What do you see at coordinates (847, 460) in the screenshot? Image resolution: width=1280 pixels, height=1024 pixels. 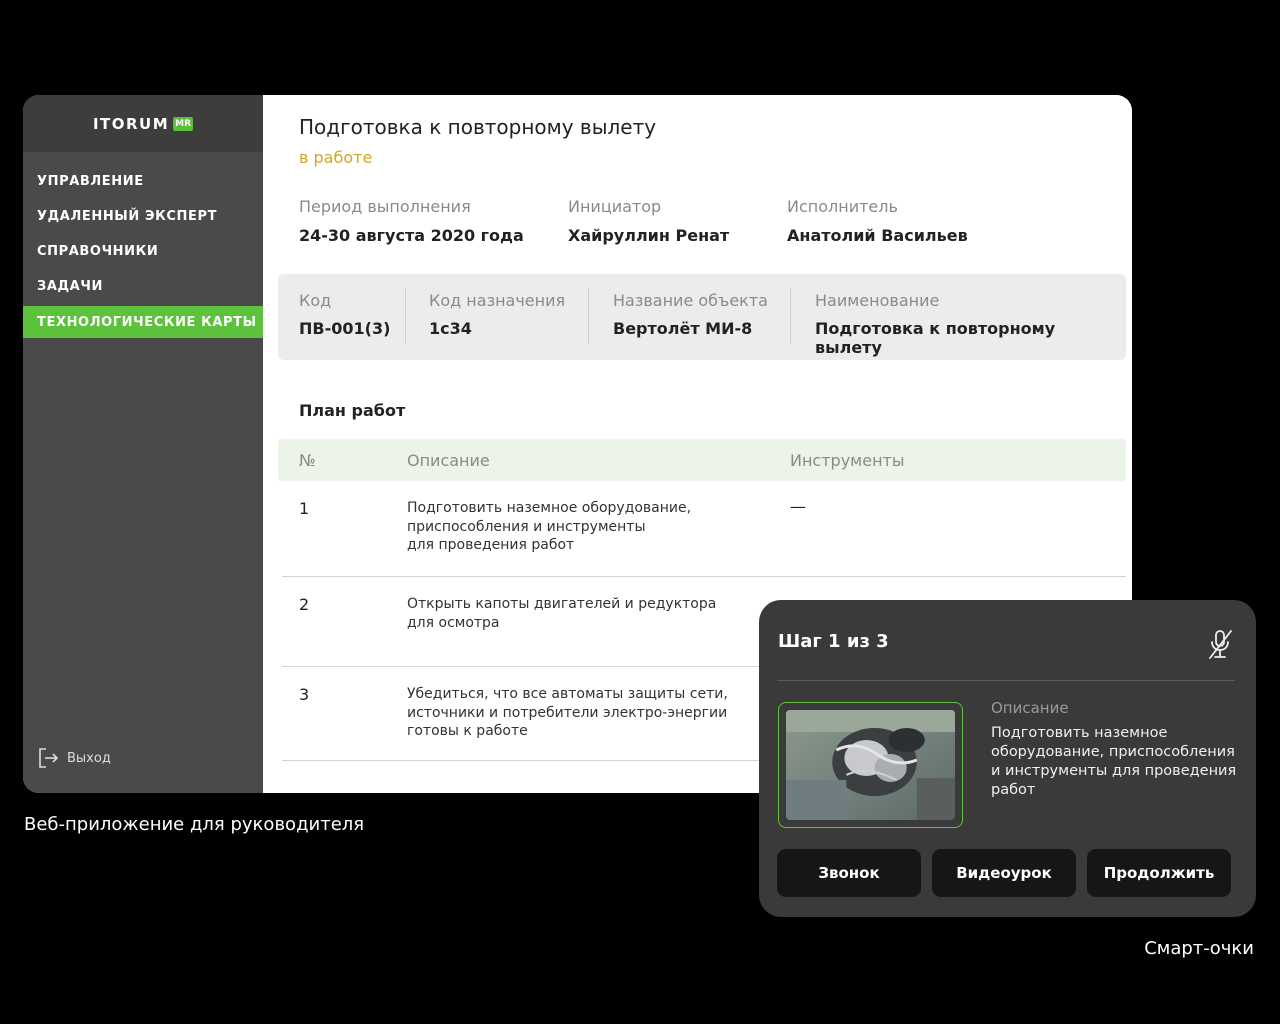 I see `header-tools: Инструменты` at bounding box center [847, 460].